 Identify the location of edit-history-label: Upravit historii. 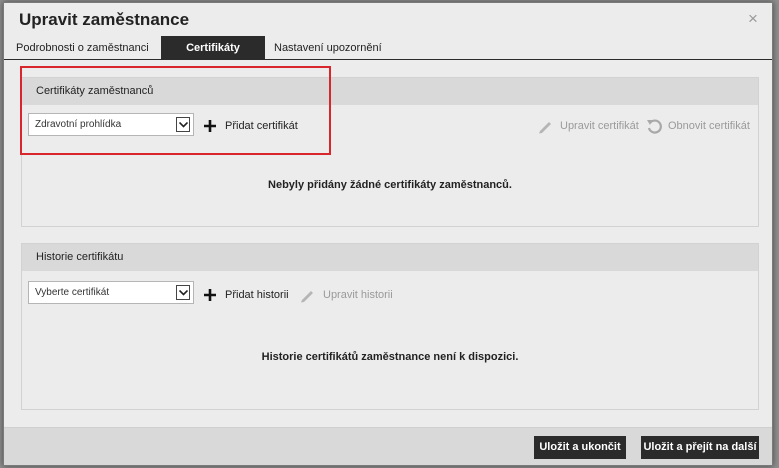
(358, 295).